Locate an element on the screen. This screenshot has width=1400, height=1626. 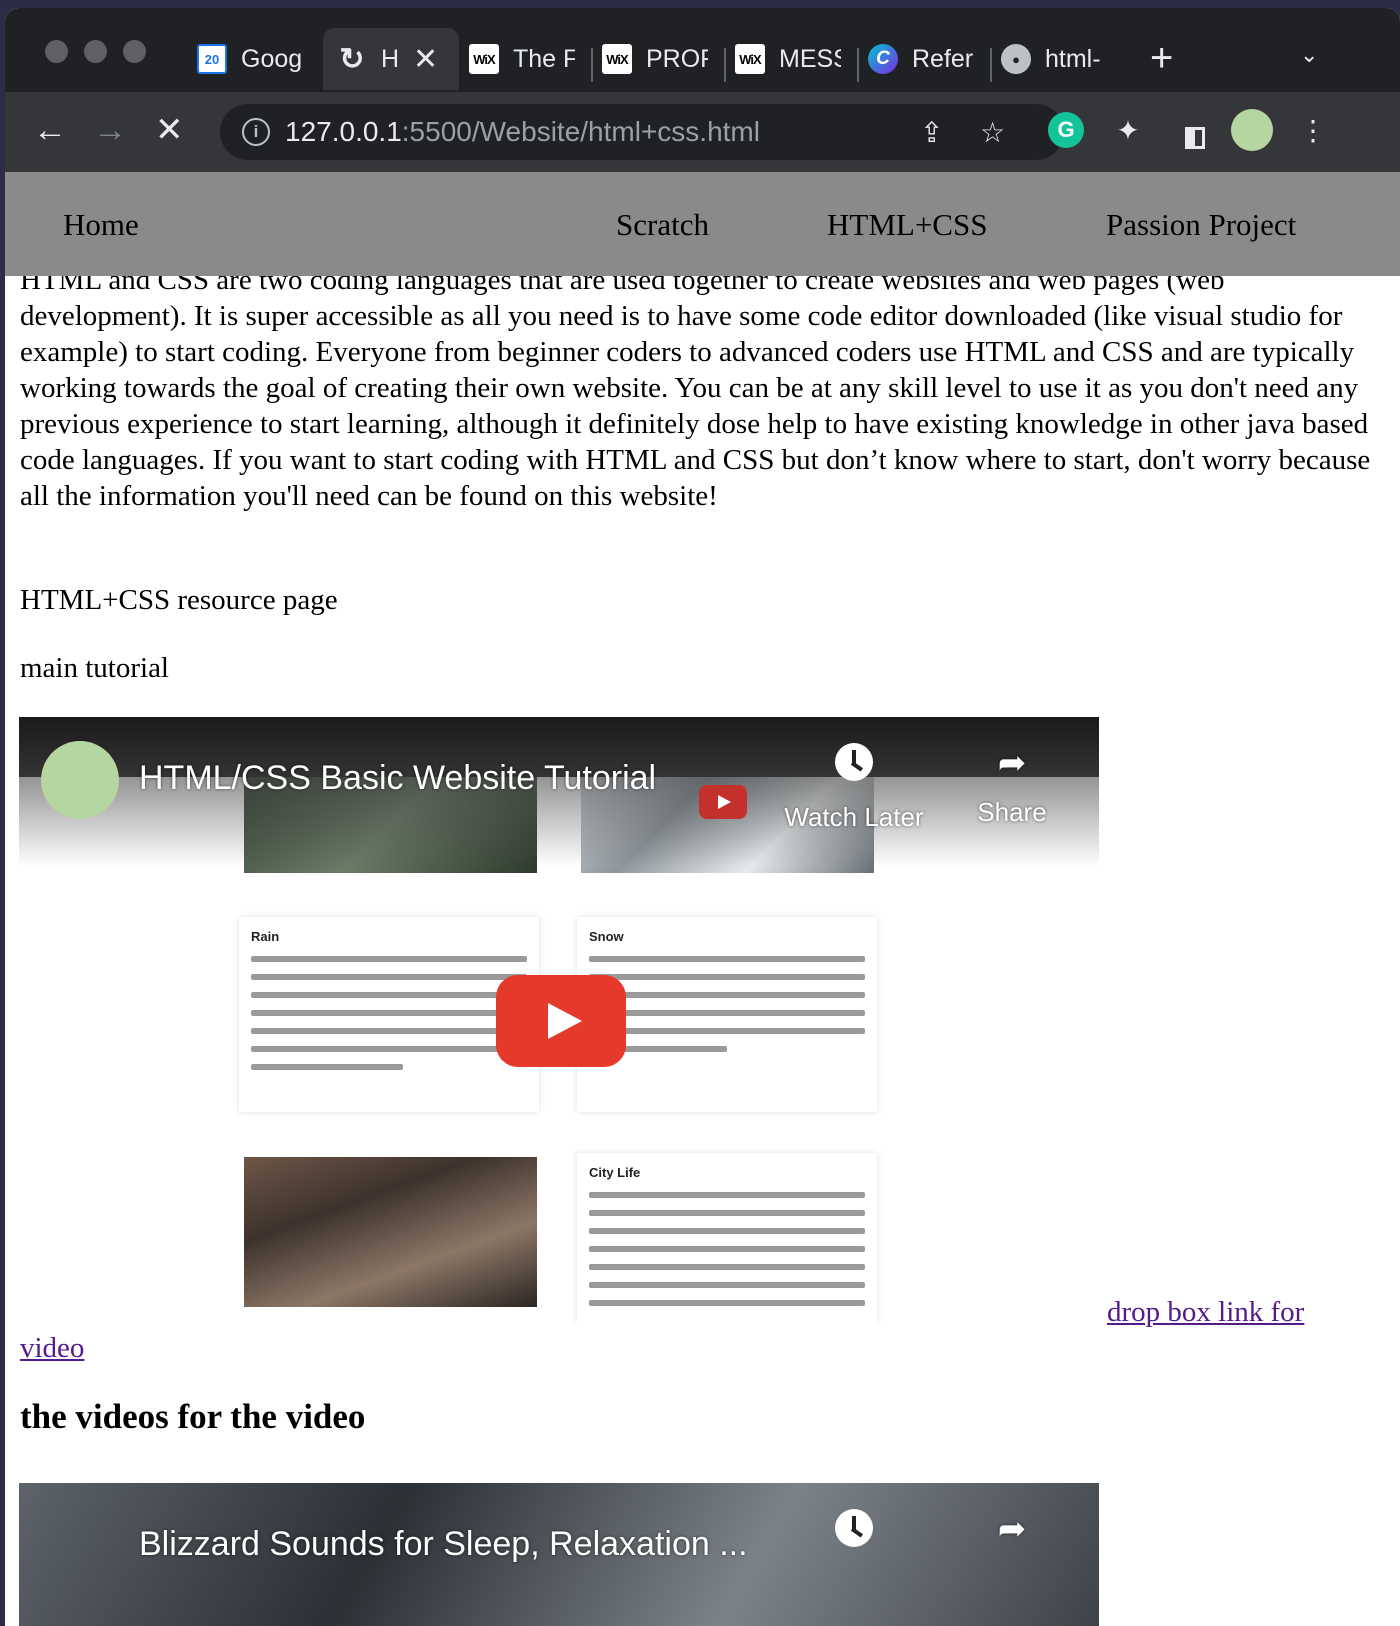
play-button-icon is located at coordinates (561, 1021).